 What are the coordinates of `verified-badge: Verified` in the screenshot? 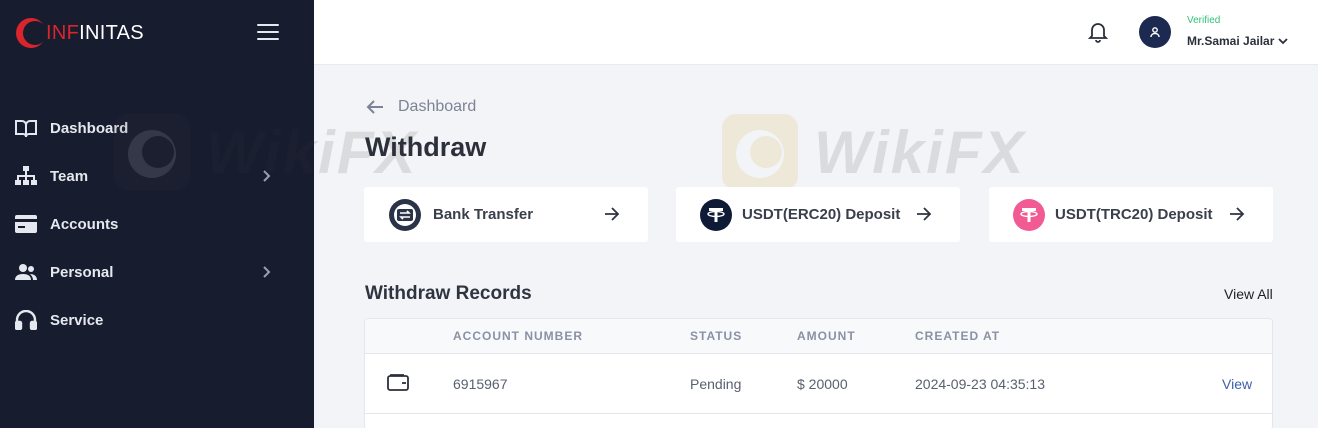 It's located at (1204, 20).